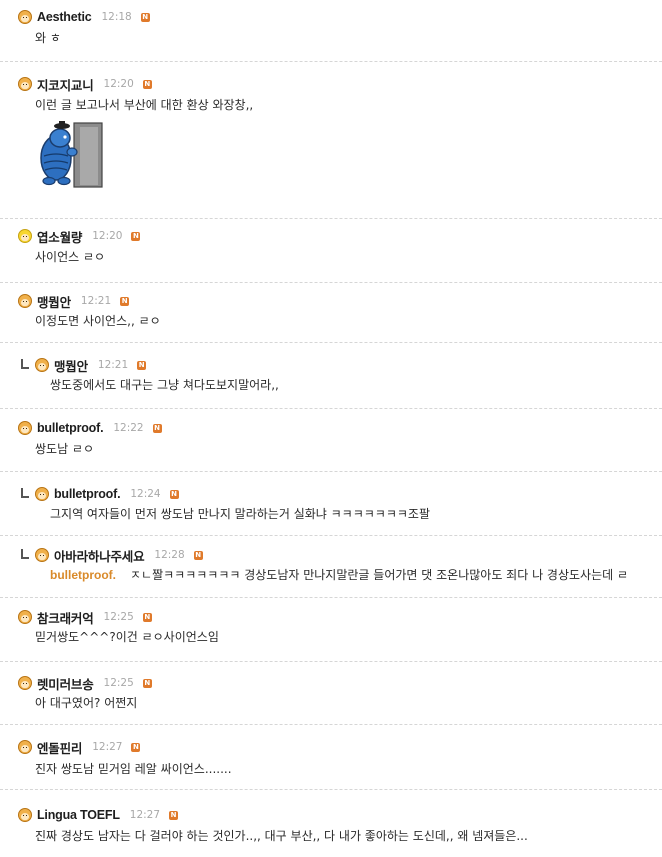  I want to click on mention-link: bulletproof., so click(83, 575).